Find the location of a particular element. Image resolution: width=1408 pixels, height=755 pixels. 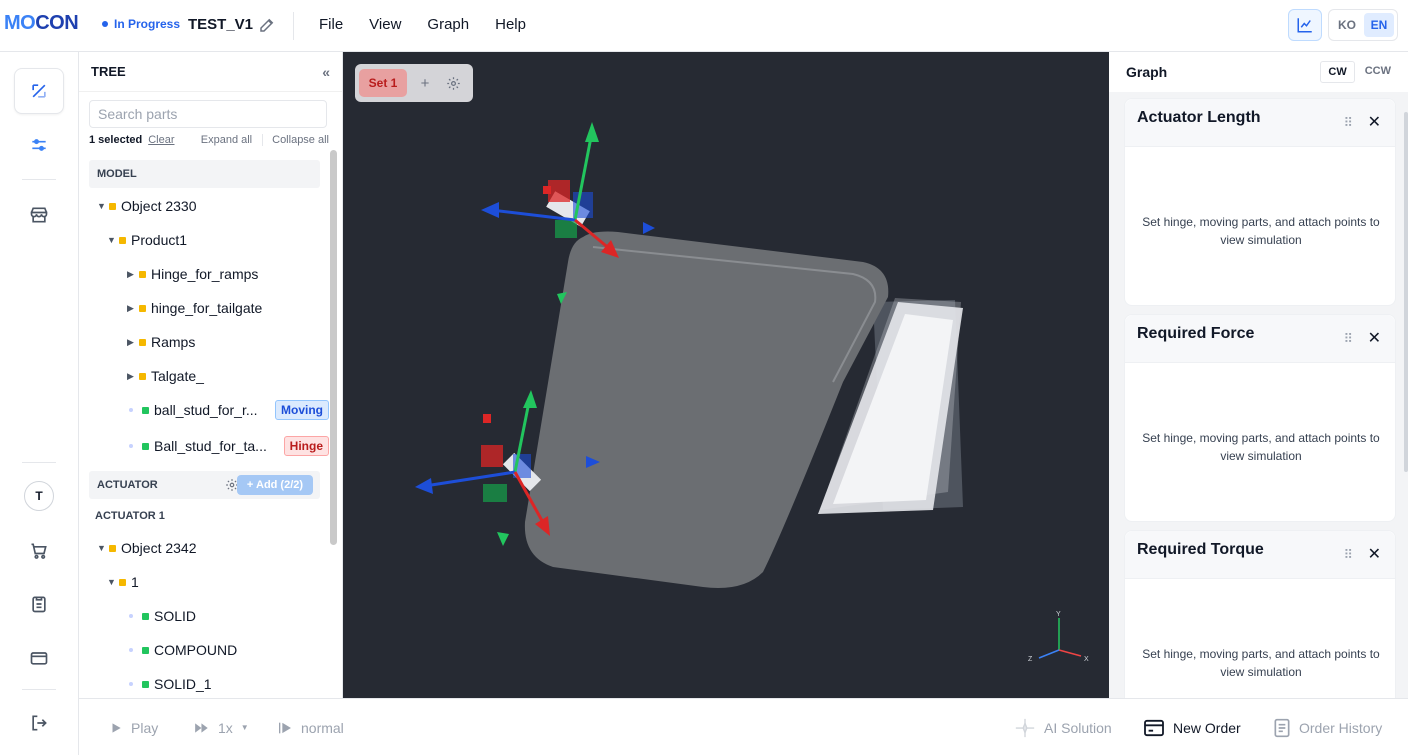

tree-item: ▼ 1 is located at coordinates (123, 582).